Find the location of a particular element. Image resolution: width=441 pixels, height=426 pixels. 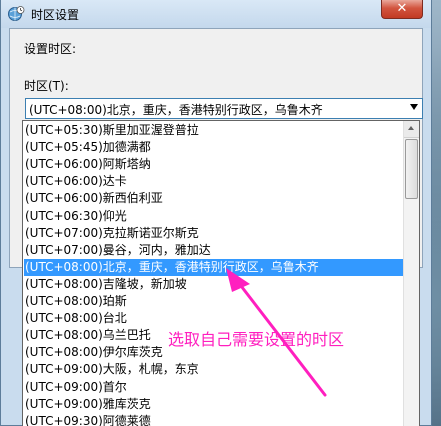

arrow-up-icon is located at coordinates (411, 128).